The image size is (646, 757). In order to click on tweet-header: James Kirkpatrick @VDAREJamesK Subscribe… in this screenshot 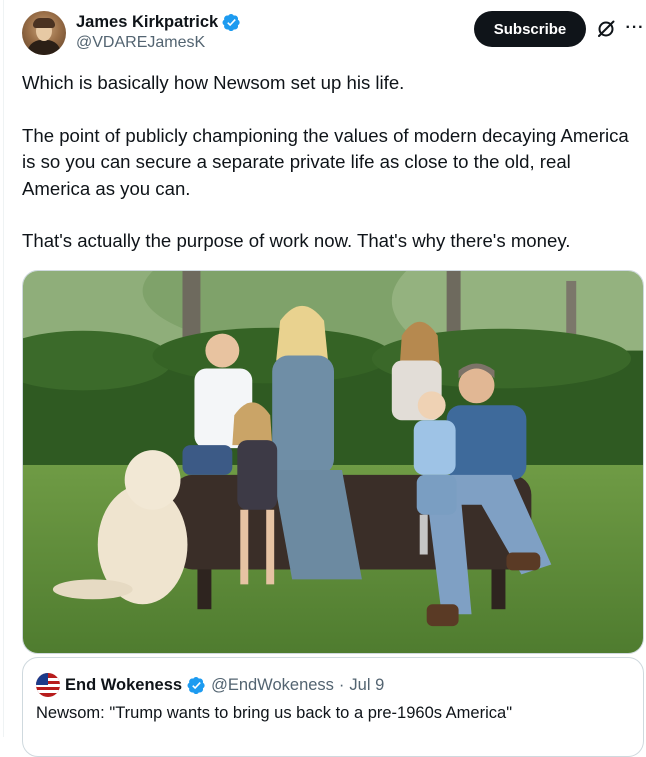, I will do `click(332, 33)`.